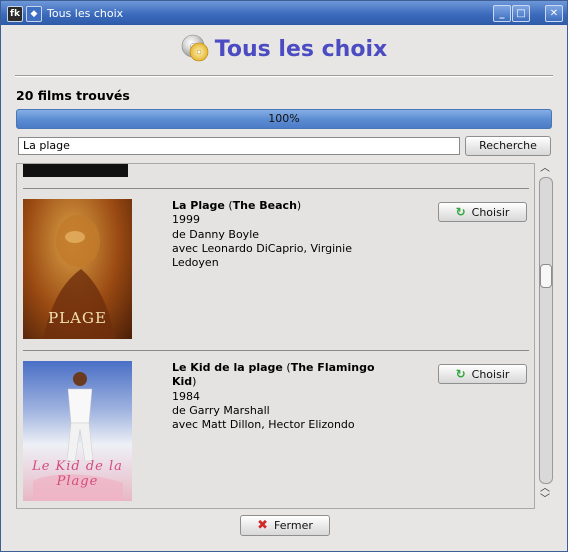 The image size is (568, 552). I want to click on scrollbar: ︿ ︿ ﹀, so click(545, 335).